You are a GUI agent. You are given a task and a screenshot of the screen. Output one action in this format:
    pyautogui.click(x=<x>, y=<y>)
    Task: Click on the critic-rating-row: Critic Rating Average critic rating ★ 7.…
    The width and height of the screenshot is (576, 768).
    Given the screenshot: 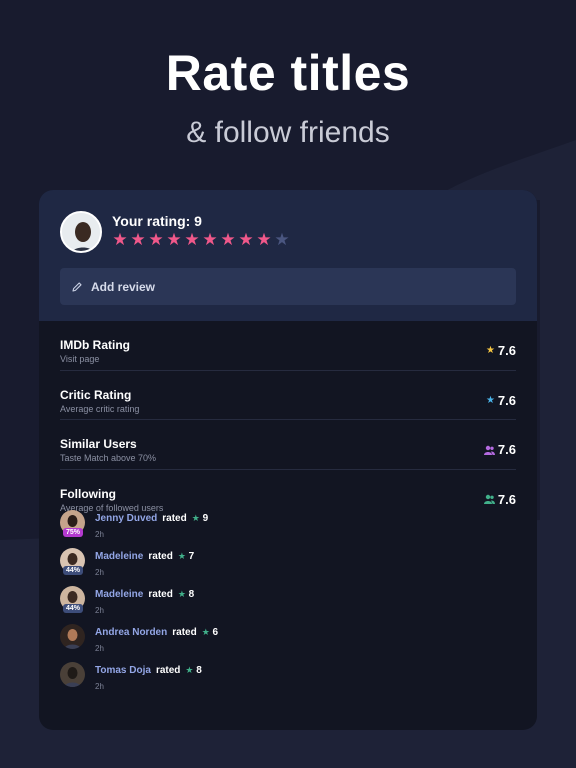 What is the action you would take?
    pyautogui.click(x=288, y=395)
    